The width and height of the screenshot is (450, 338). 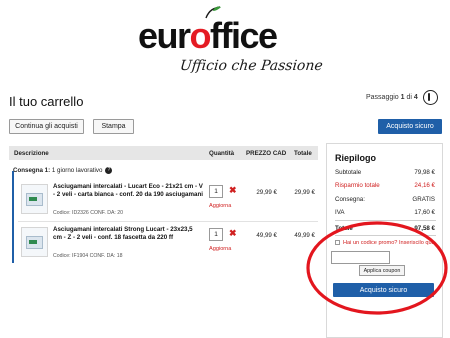 I want to click on unit-price: 29,99 €, so click(x=266, y=192).